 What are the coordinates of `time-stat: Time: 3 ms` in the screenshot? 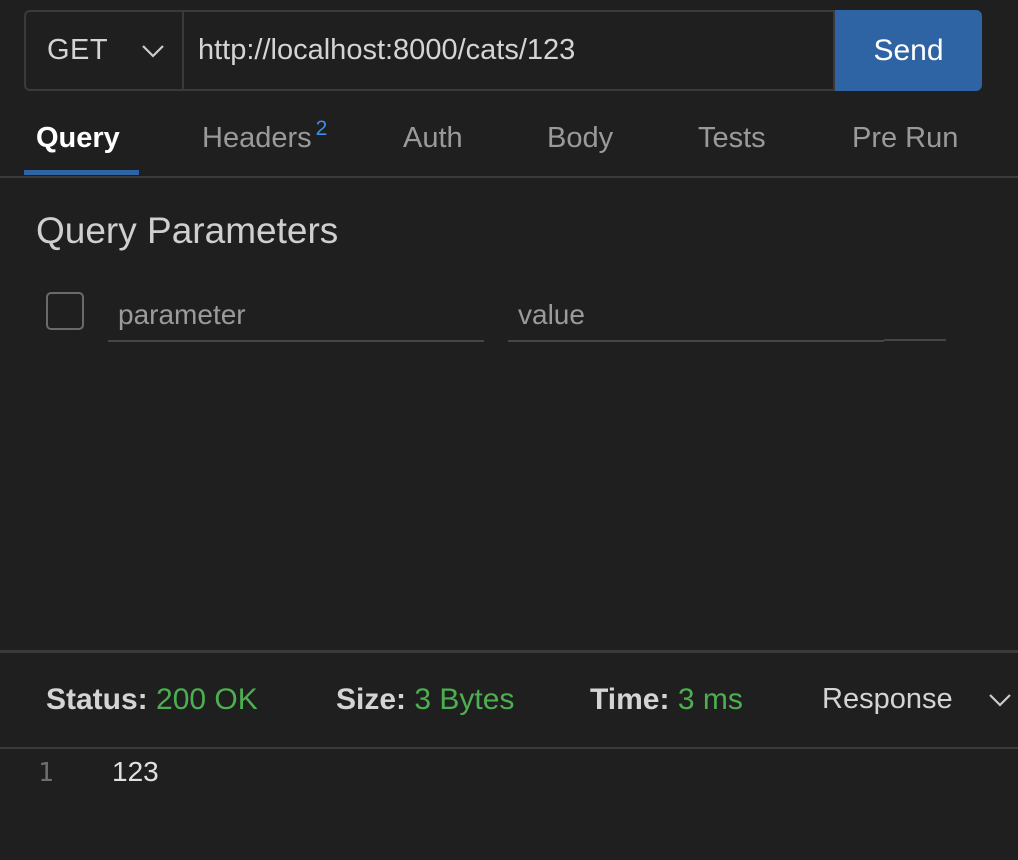 It's located at (666, 700).